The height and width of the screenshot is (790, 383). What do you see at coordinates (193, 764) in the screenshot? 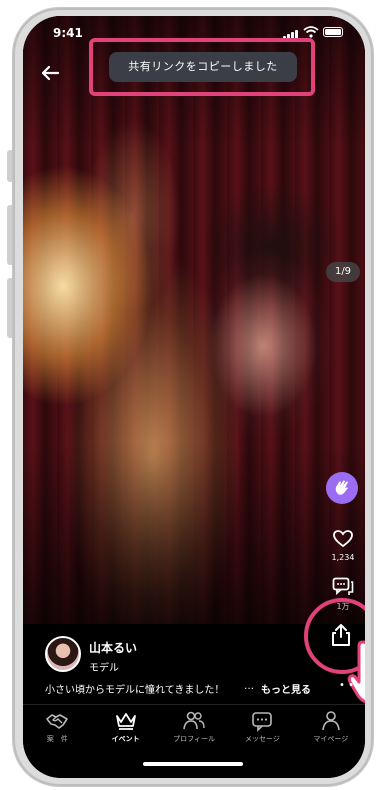
I see `home-indicator` at bounding box center [193, 764].